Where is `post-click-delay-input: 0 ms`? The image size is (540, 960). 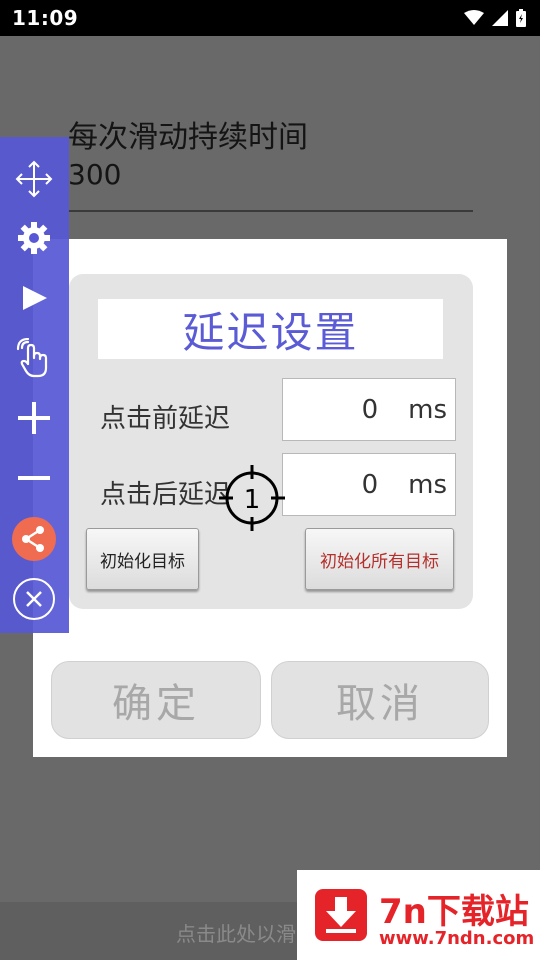
post-click-delay-input: 0 ms is located at coordinates (369, 484).